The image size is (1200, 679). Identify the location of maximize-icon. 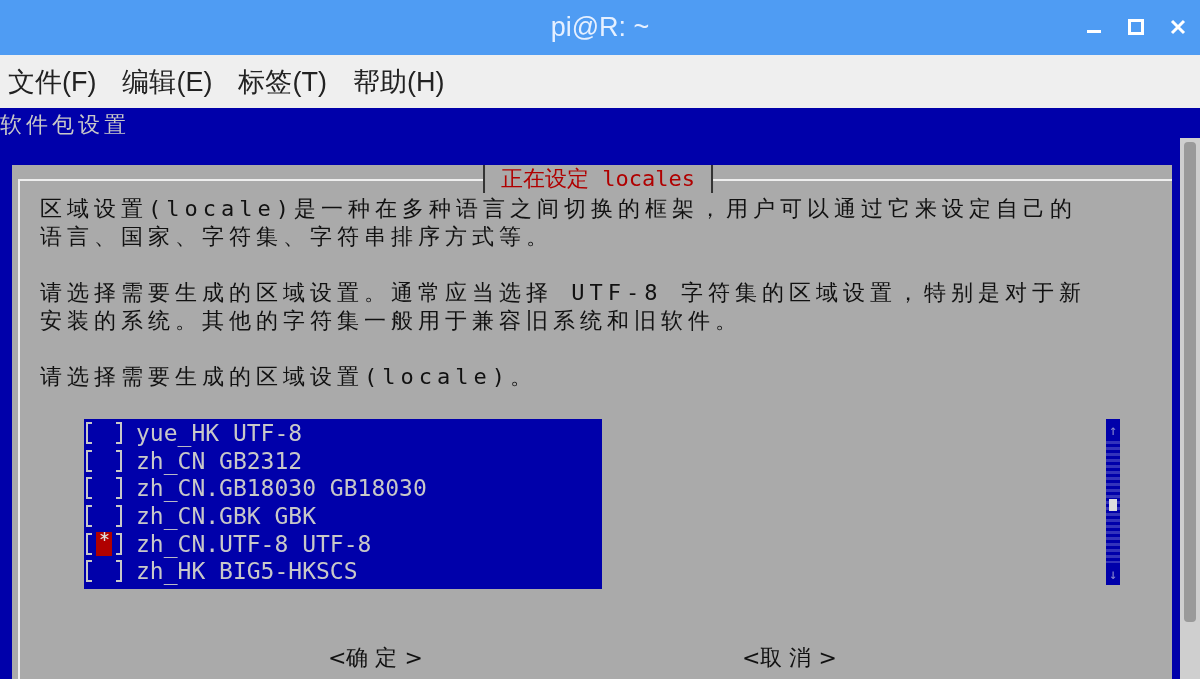
(1136, 27).